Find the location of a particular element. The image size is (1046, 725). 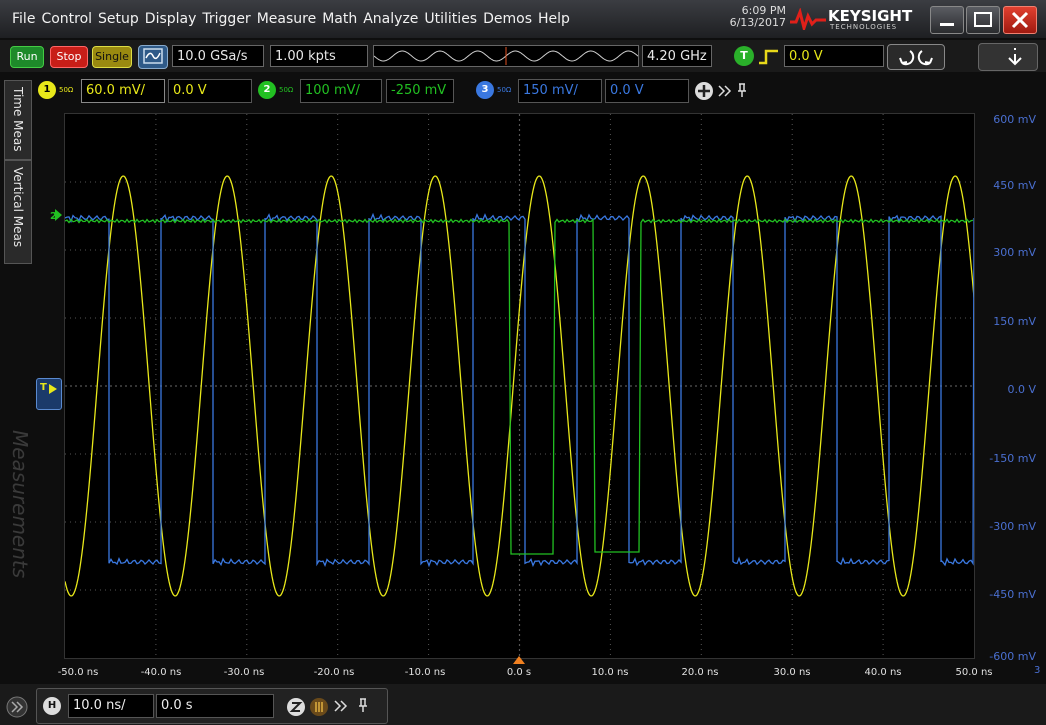

trigger-level-marker: T is located at coordinates (49, 394).